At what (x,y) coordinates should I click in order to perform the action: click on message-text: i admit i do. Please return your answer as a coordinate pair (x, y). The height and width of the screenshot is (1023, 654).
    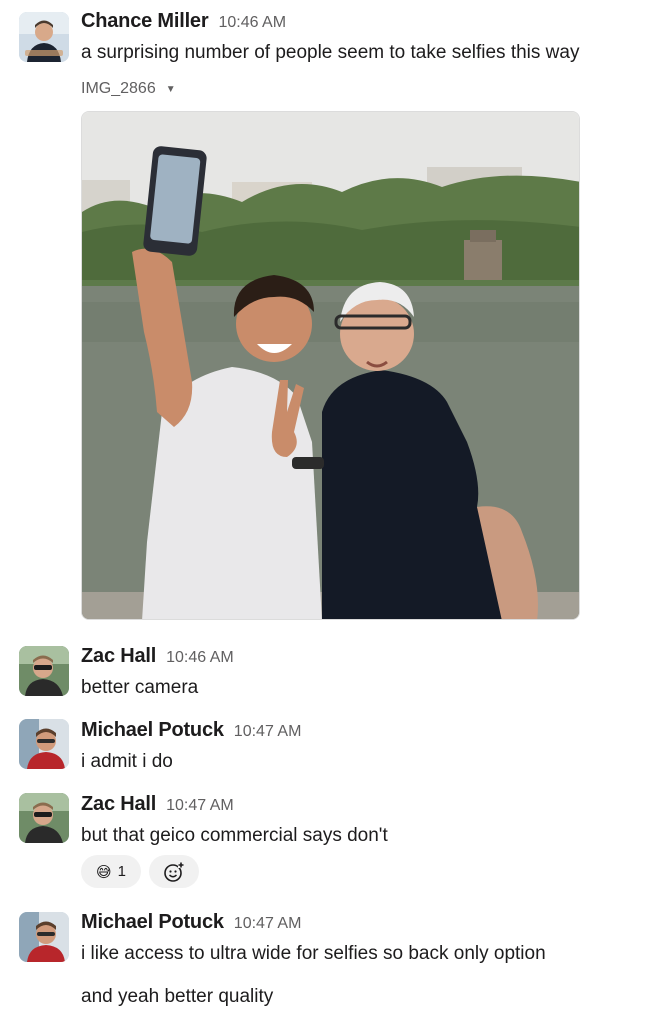
    Looking at the image, I should click on (127, 761).